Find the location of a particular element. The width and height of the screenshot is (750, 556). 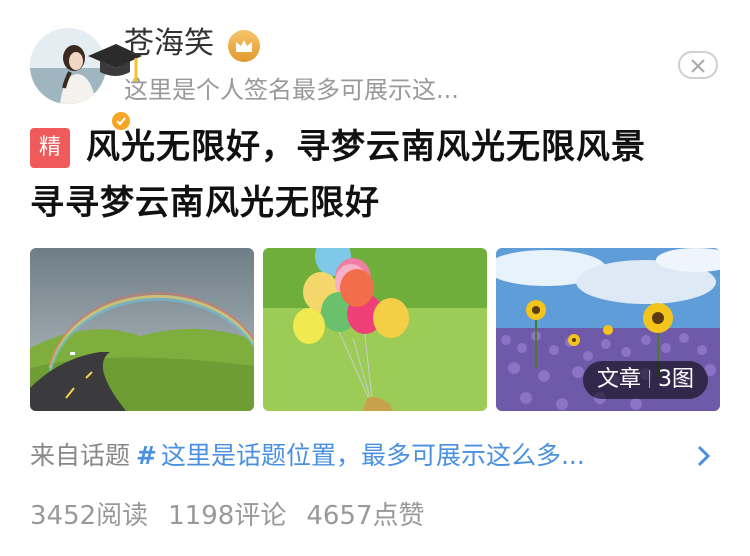

sunflowers-photo: 文章 3图 is located at coordinates (608, 329).